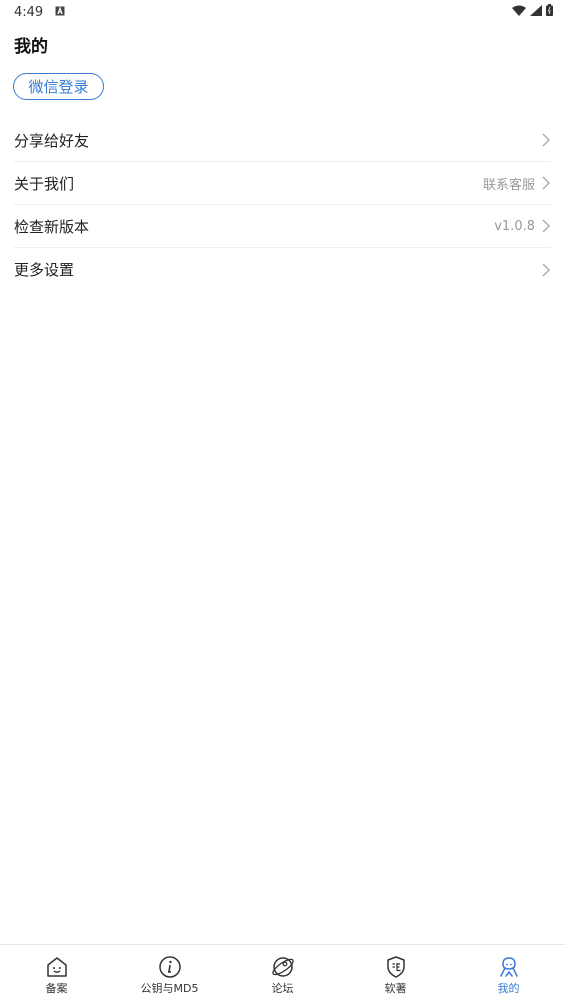 This screenshot has width=565, height=1004. Describe the element at coordinates (60, 12) in the screenshot. I see `notification-a-icon` at that location.